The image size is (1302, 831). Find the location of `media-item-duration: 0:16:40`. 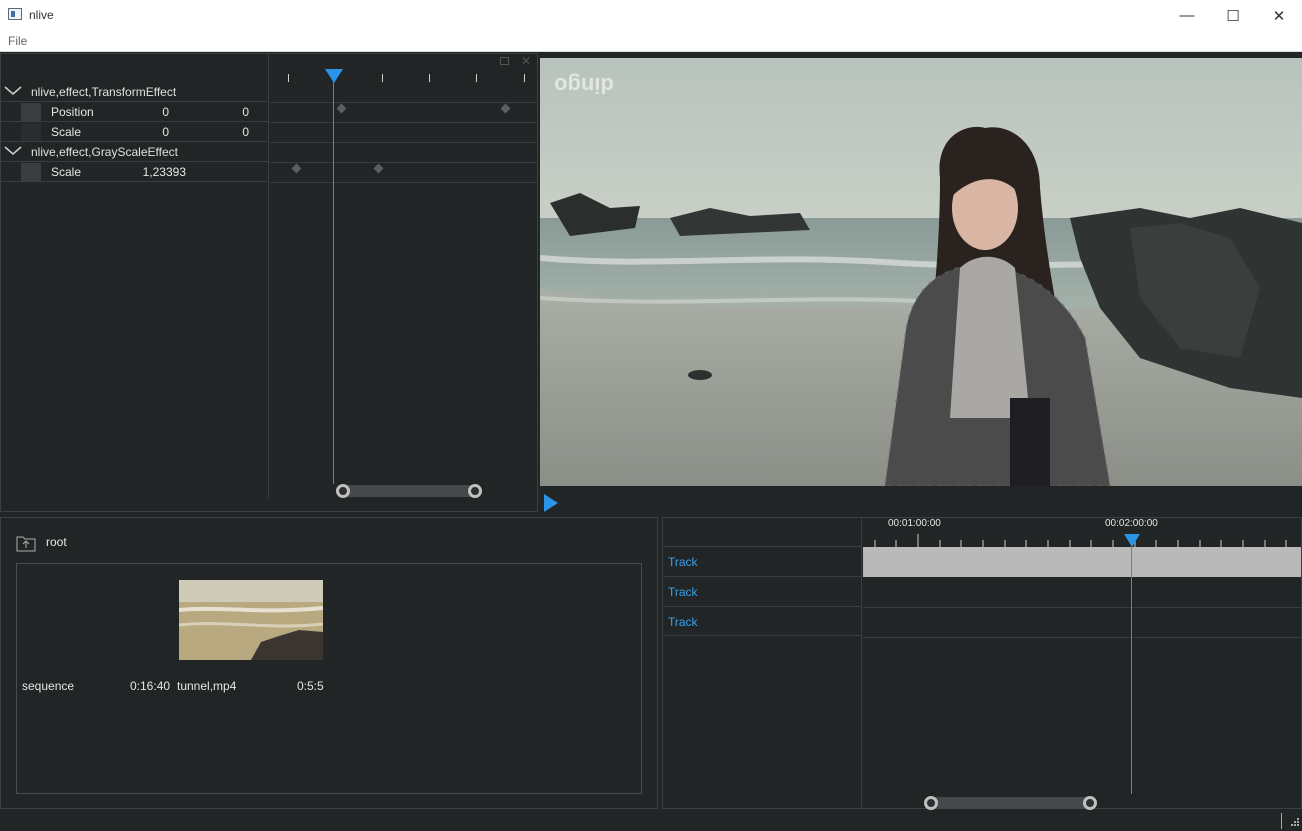

media-item-duration: 0:16:40 is located at coordinates (150, 686).